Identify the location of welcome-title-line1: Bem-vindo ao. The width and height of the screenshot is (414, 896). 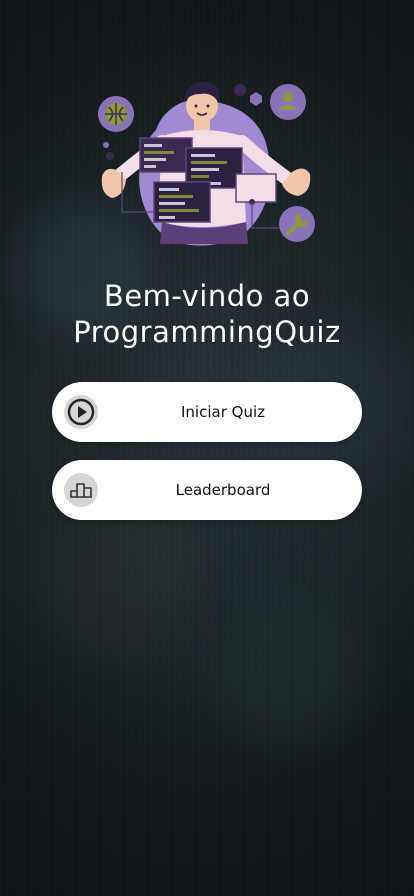
(207, 296).